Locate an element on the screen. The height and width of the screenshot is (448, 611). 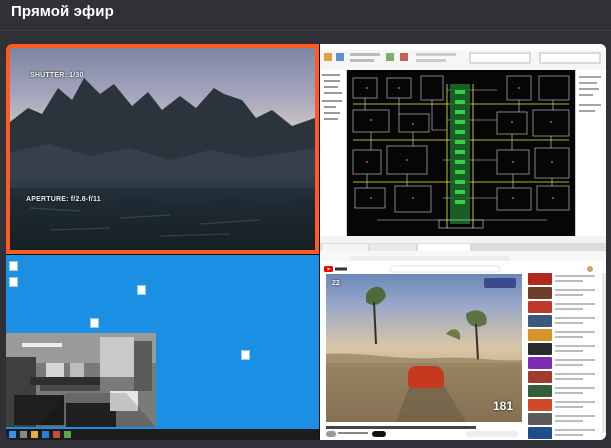
cad-ribbon is located at coordinates (463, 60).